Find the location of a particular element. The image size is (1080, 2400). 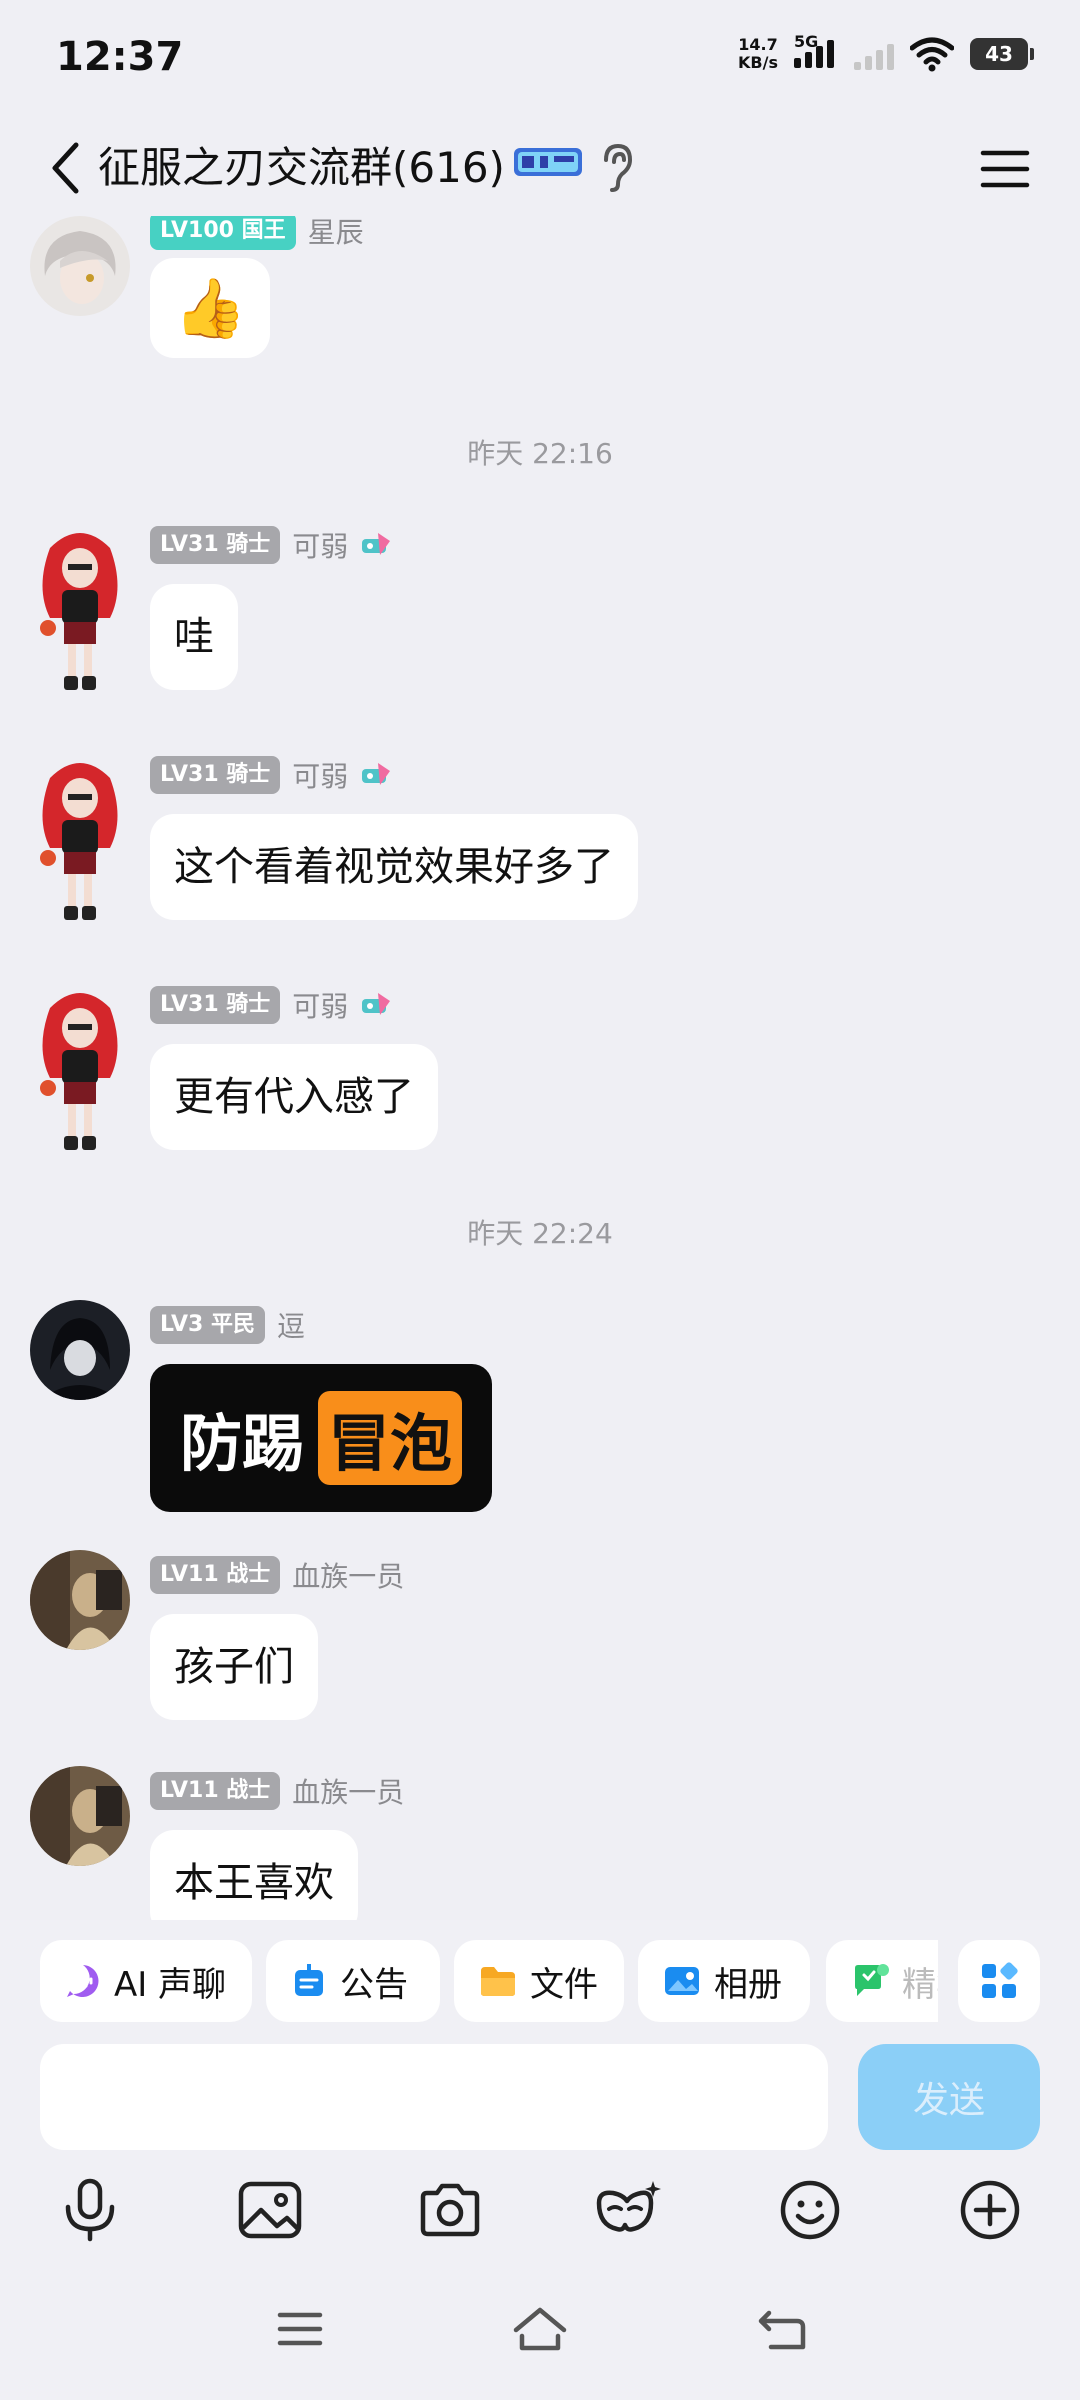

album-button: 相册 is located at coordinates (724, 1981).